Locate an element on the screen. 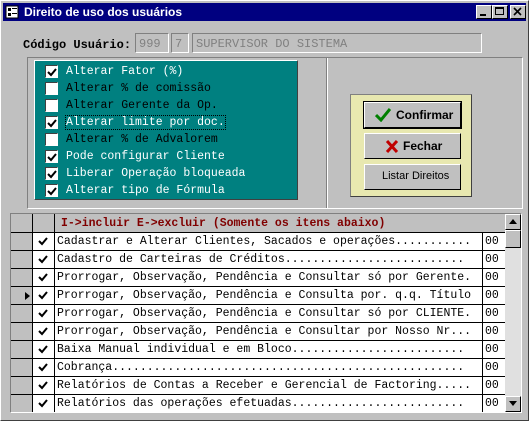  confirm-label: Confirmar is located at coordinates (425, 115).